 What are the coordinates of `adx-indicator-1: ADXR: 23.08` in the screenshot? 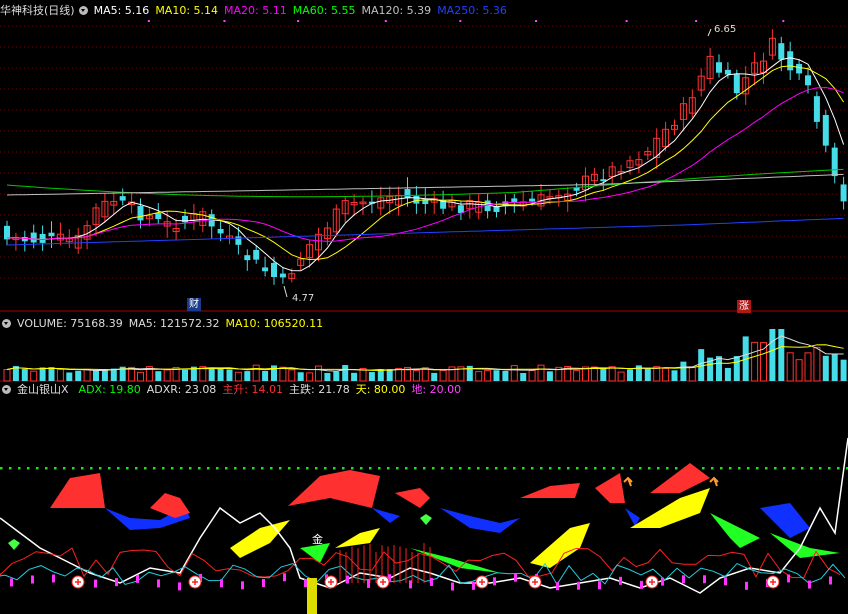 It's located at (181, 389).